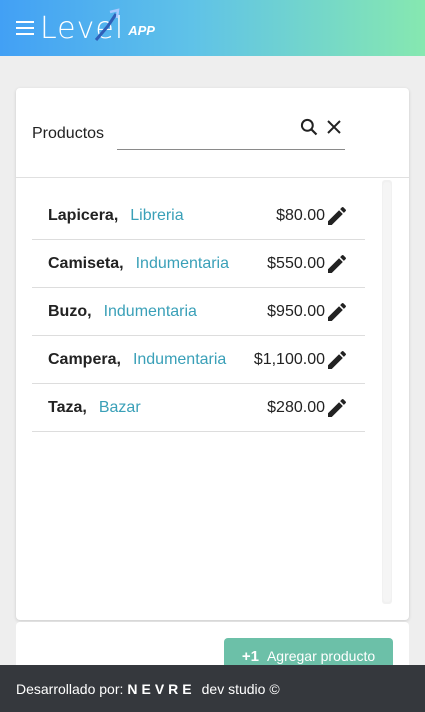 The height and width of the screenshot is (712, 425). I want to click on app-bar: Level APP, so click(212, 28).